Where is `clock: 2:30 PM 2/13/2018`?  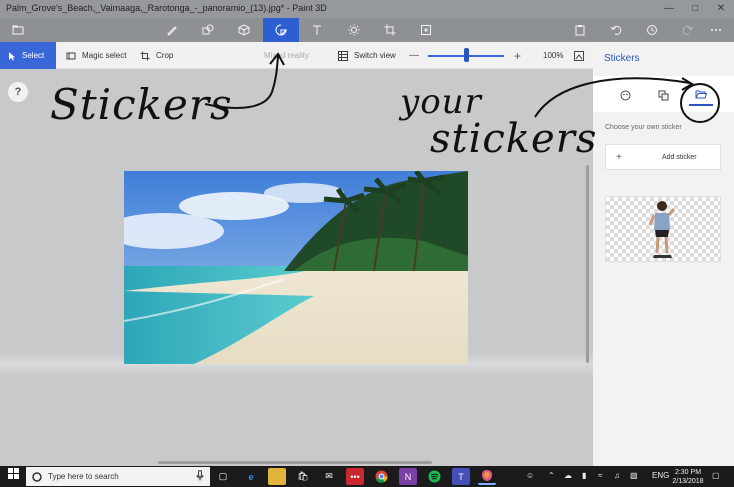
clock: 2:30 PM 2/13/2018 is located at coordinates (688, 477).